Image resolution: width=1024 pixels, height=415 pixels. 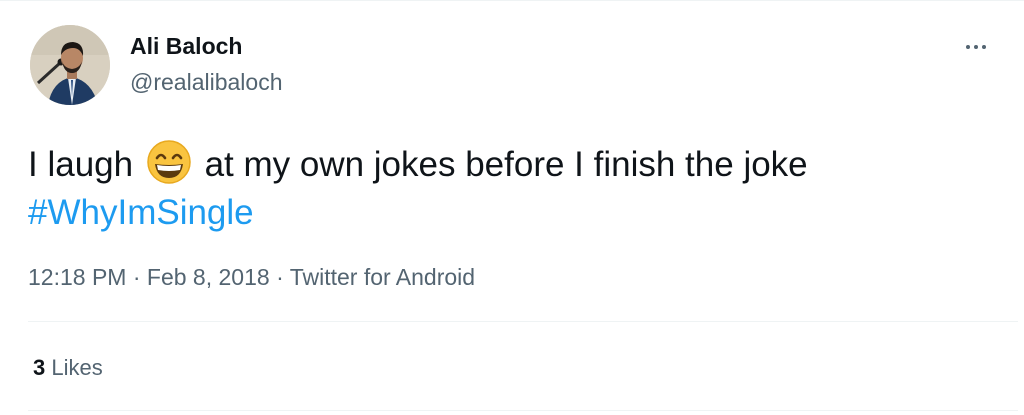 What do you see at coordinates (206, 82) in the screenshot?
I see `author-handle: @realalibaloch` at bounding box center [206, 82].